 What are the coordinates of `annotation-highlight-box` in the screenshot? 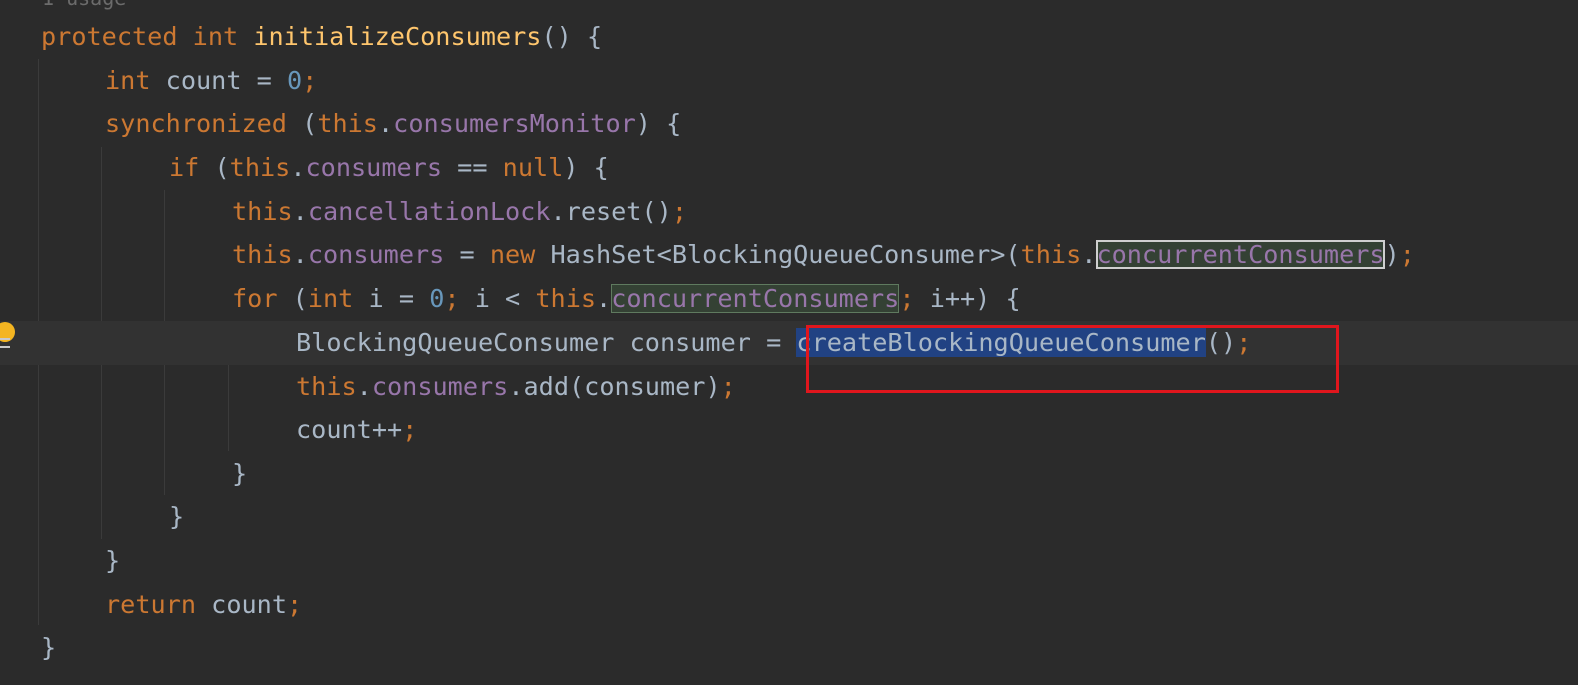 It's located at (1072, 359).